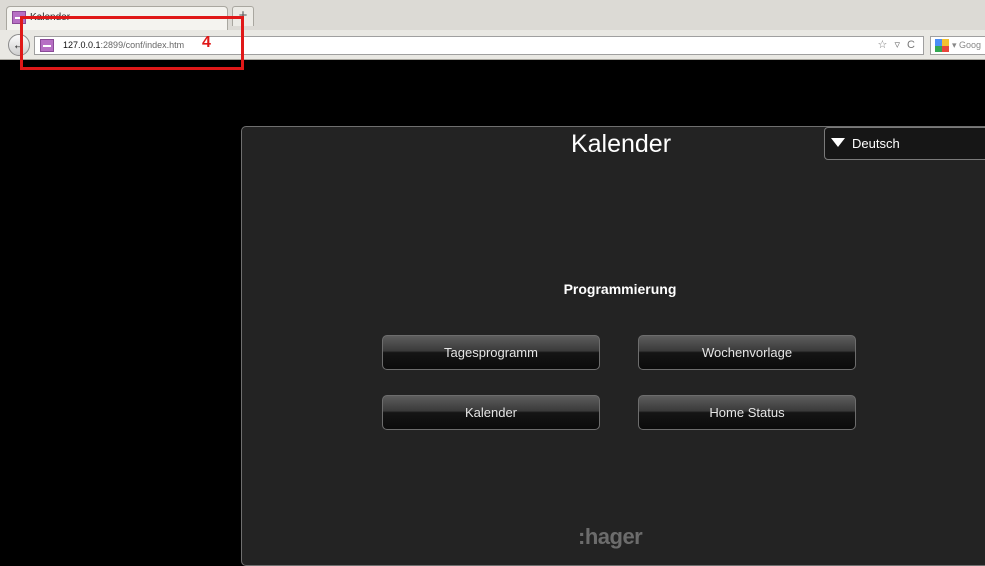  Describe the element at coordinates (876, 143) in the screenshot. I see `language-label: Deutsch` at that location.